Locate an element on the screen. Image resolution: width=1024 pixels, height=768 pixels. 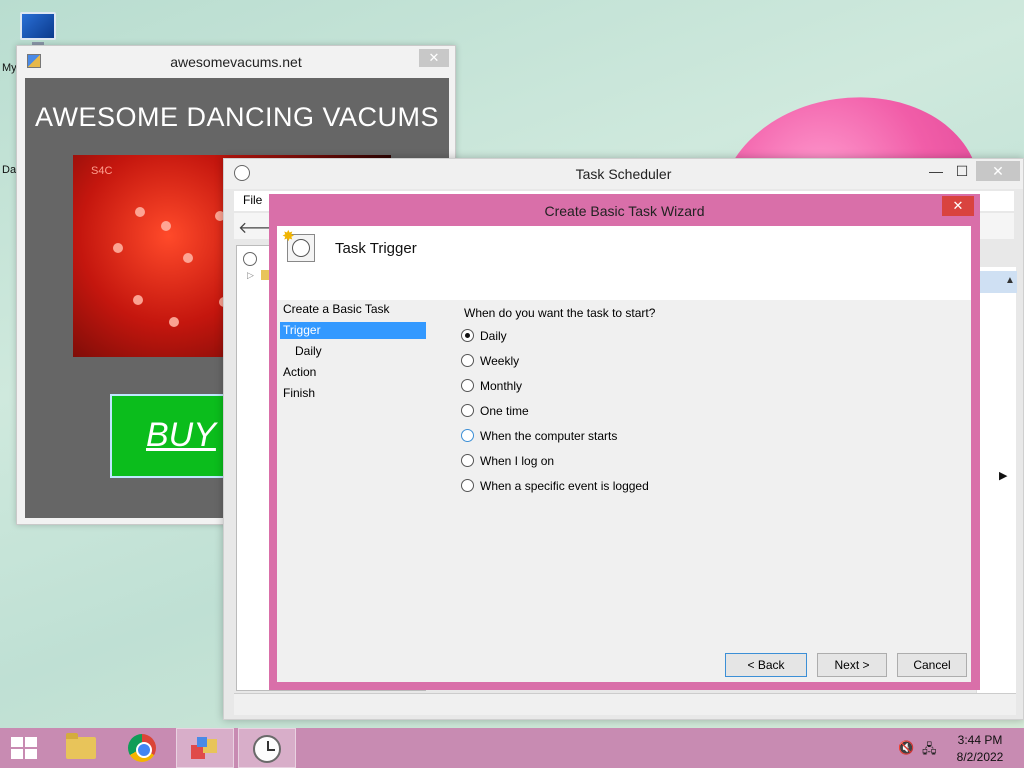
step-create-basic-task: Create a Basic Task is located at coordinates (353, 309).